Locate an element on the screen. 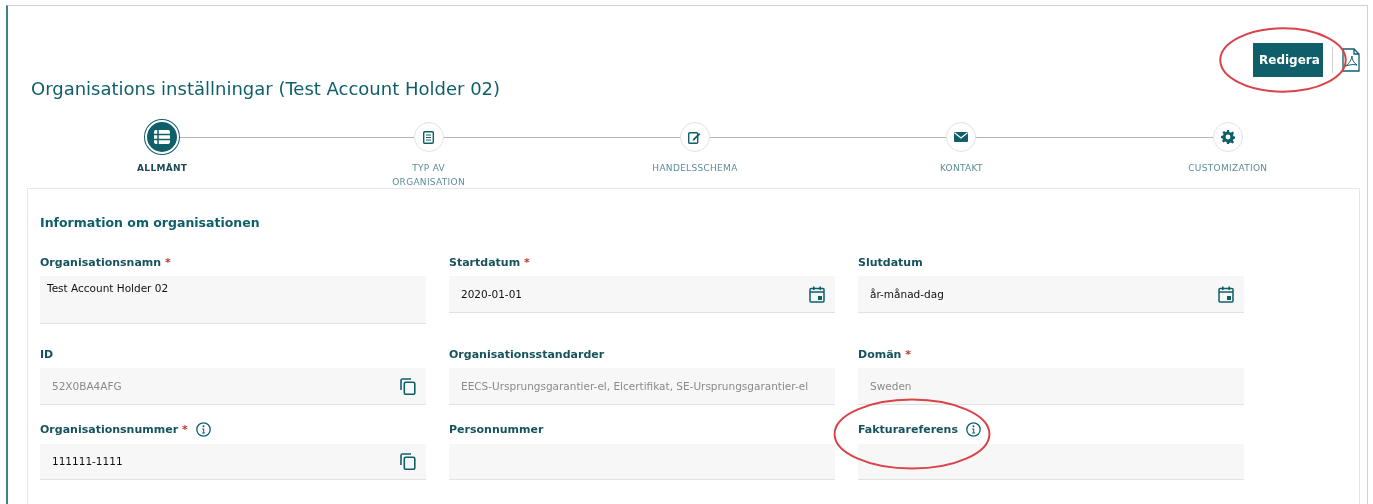 This screenshot has height=504, width=1373. field-label: Slutdatum is located at coordinates (890, 262).